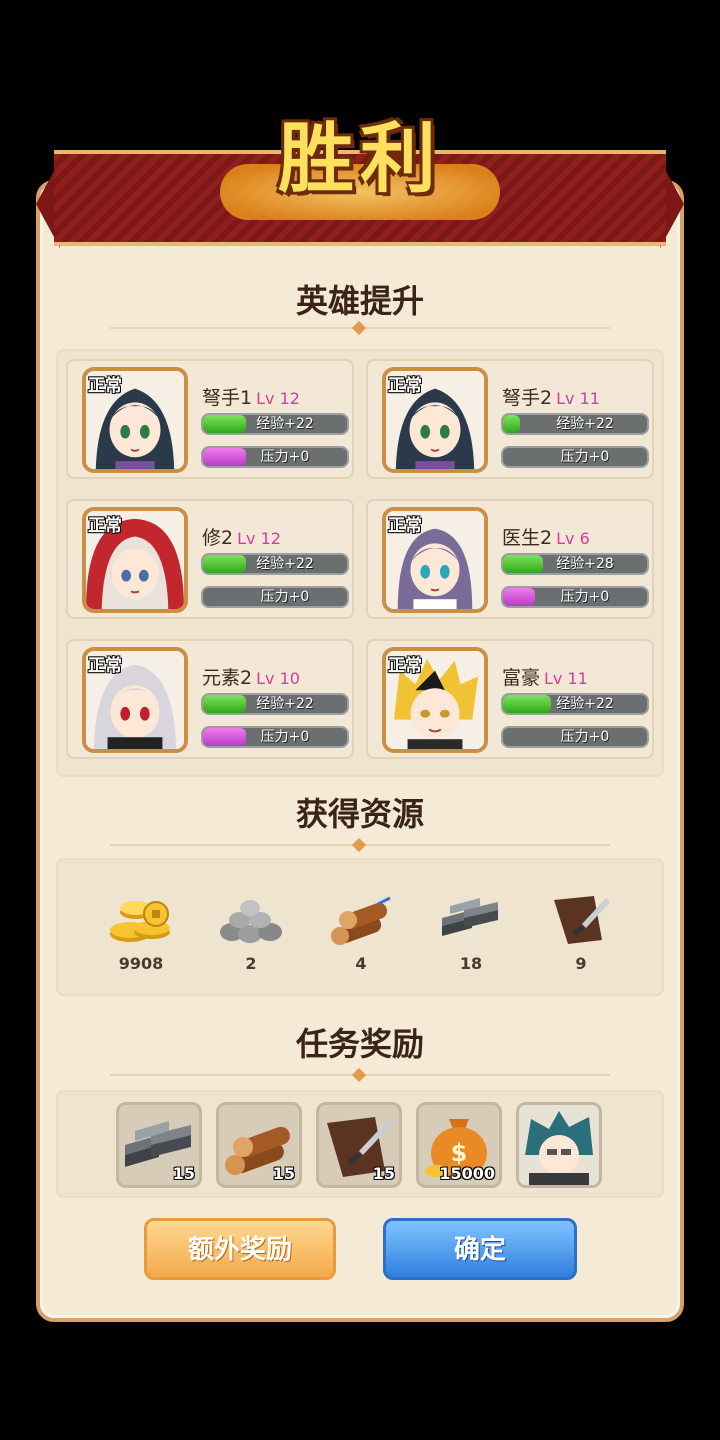  I want to click on hero-name: 医生2, so click(527, 538).